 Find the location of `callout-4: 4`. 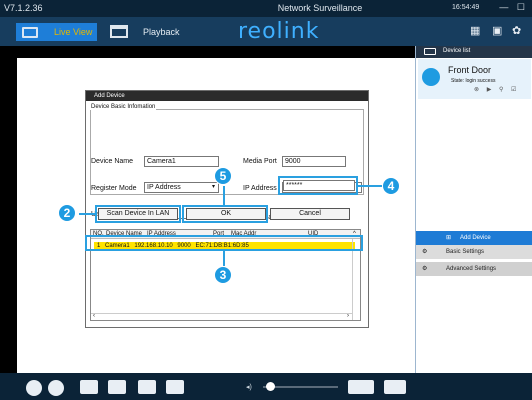

callout-4: 4 is located at coordinates (391, 186).